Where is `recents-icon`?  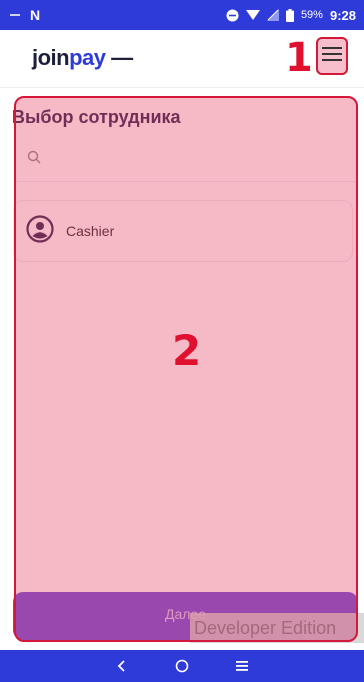
recents-icon is located at coordinates (242, 666).